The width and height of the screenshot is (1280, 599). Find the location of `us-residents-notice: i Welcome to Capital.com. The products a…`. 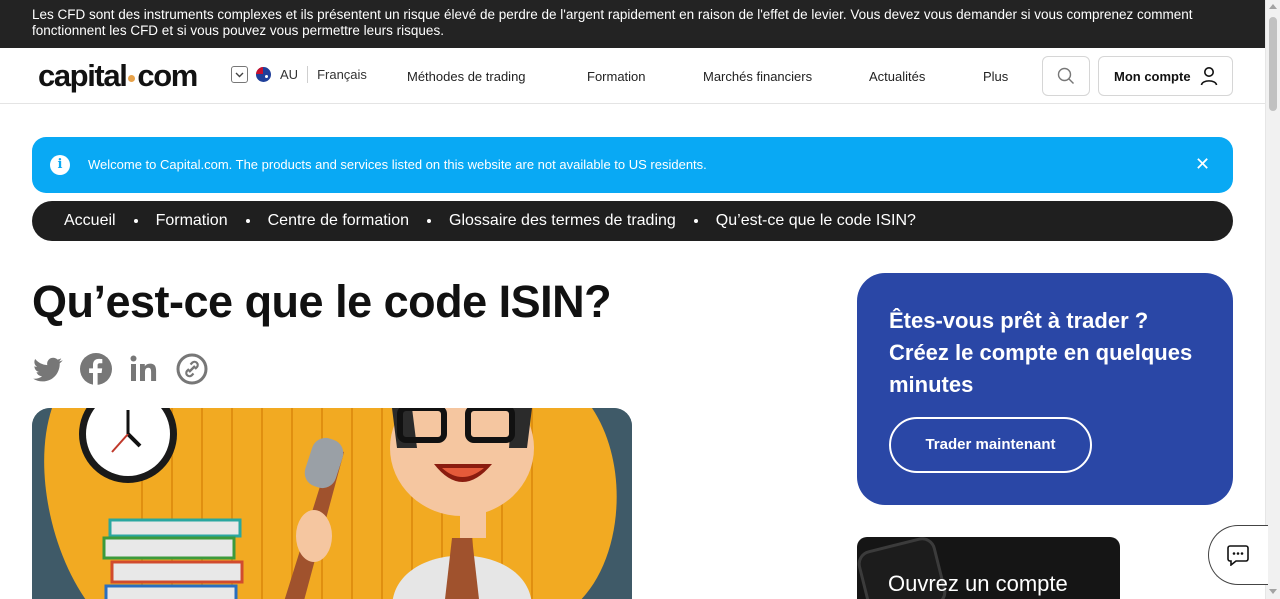

us-residents-notice: i Welcome to Capital.com. The products a… is located at coordinates (632, 165).